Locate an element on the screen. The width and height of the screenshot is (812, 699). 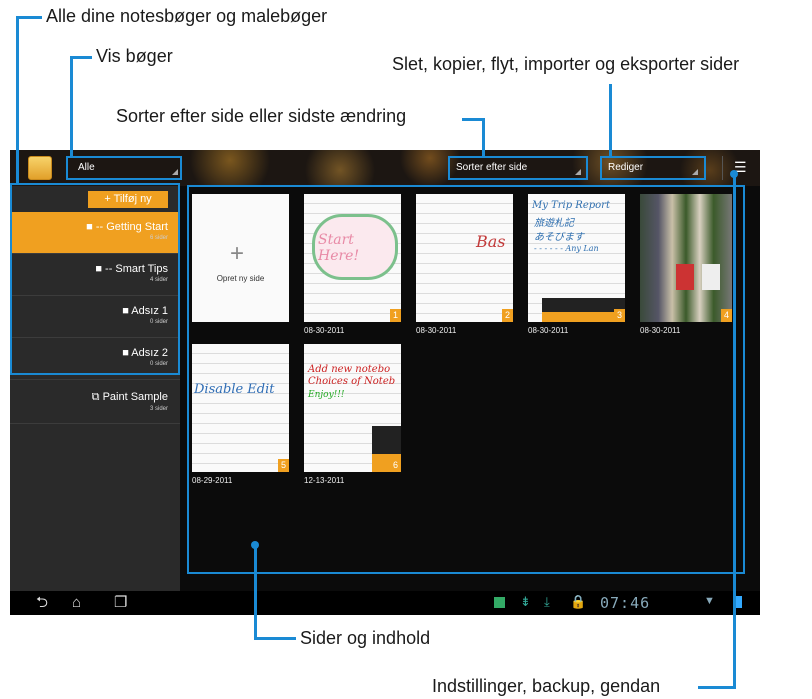
highlight-filter is located at coordinates (124, 168).